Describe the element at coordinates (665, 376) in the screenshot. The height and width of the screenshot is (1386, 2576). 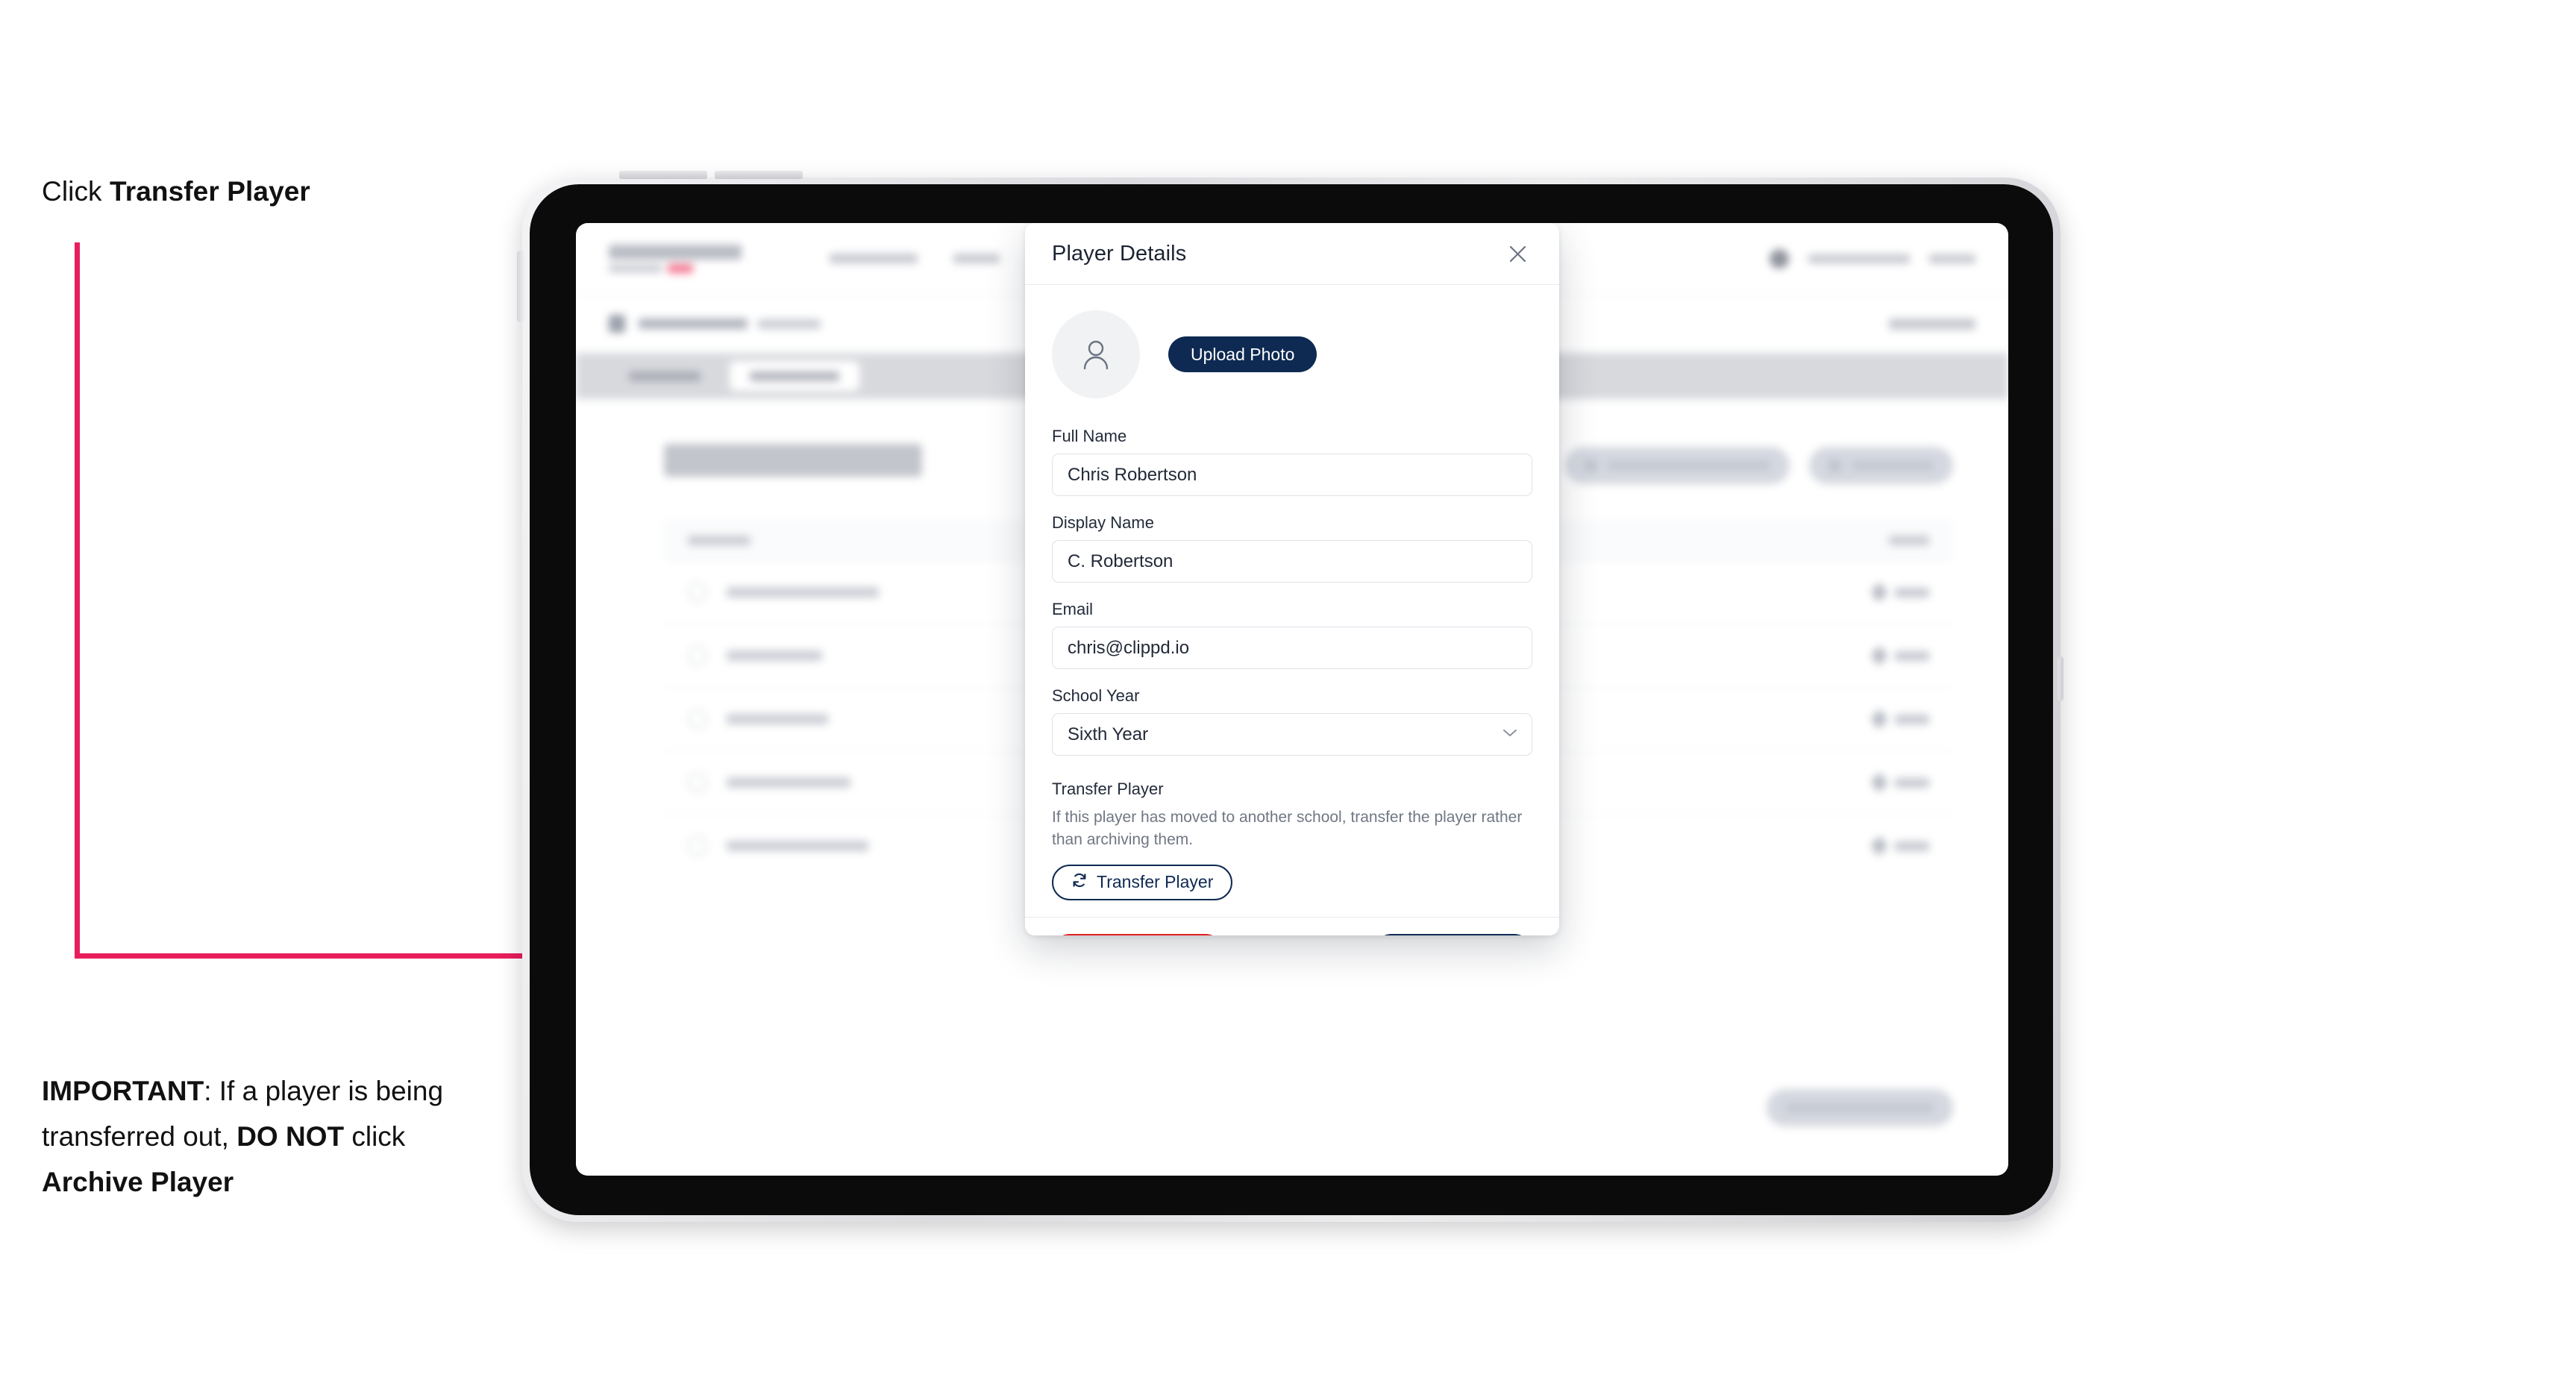
I see `tab-first` at that location.